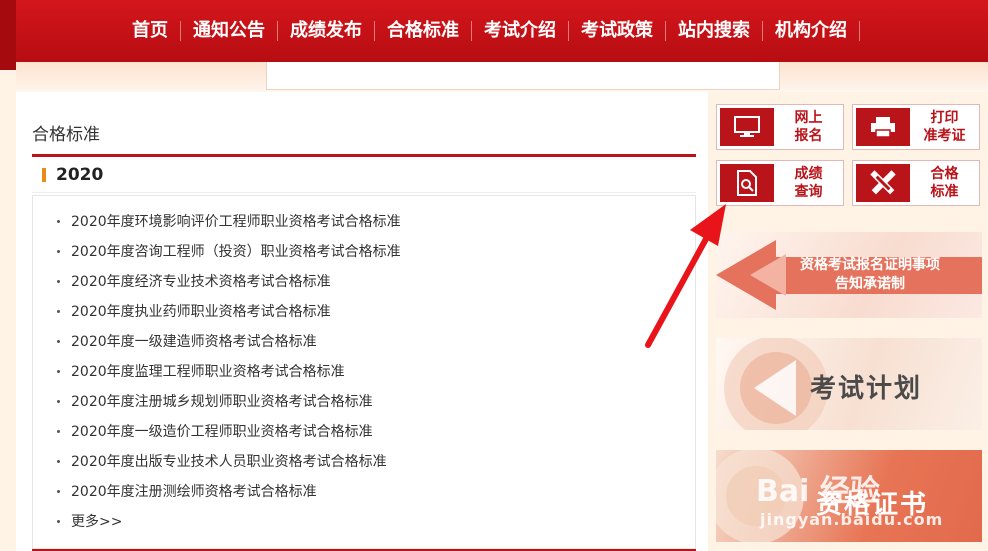 This screenshot has height=551, width=988. Describe the element at coordinates (870, 265) in the screenshot. I see `banner-line-1: 资格考试报名证明事项` at that location.